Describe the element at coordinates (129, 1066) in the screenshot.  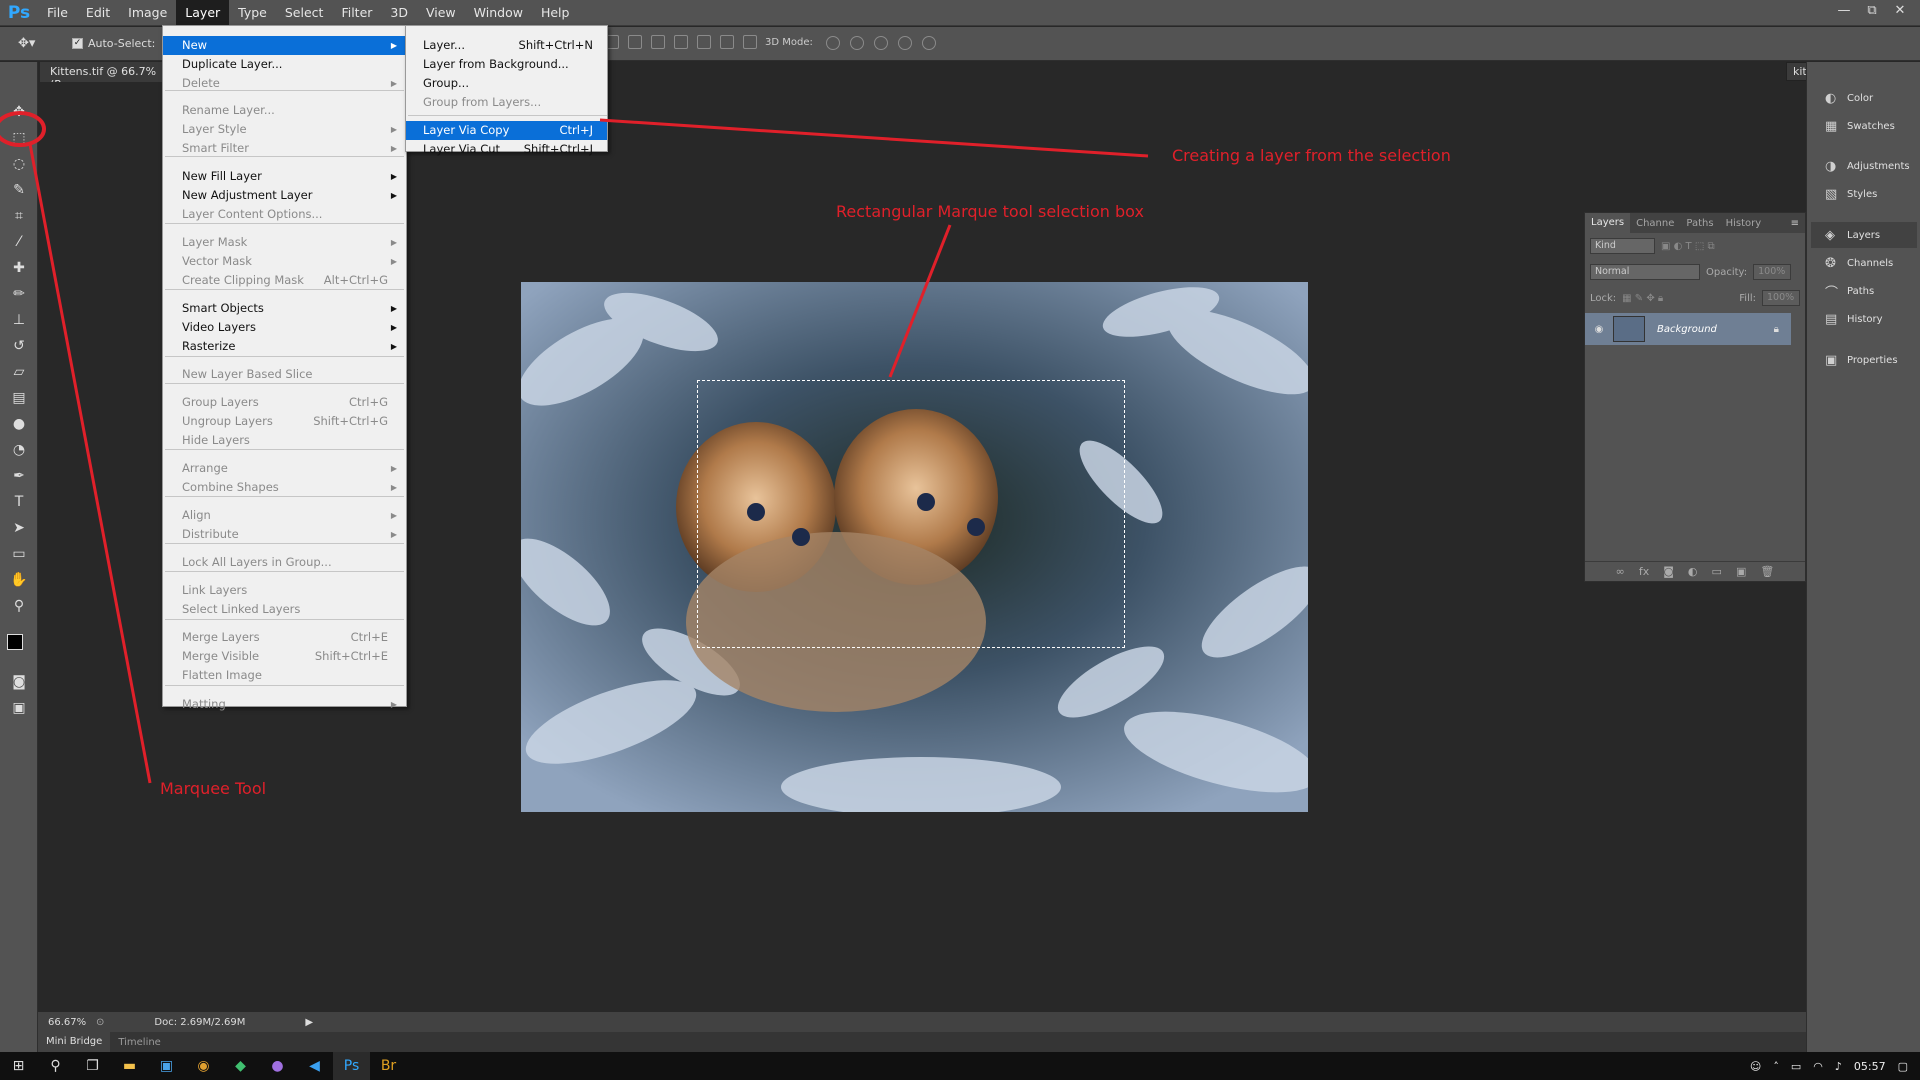
I see `file-explorer-icon: ▬` at that location.